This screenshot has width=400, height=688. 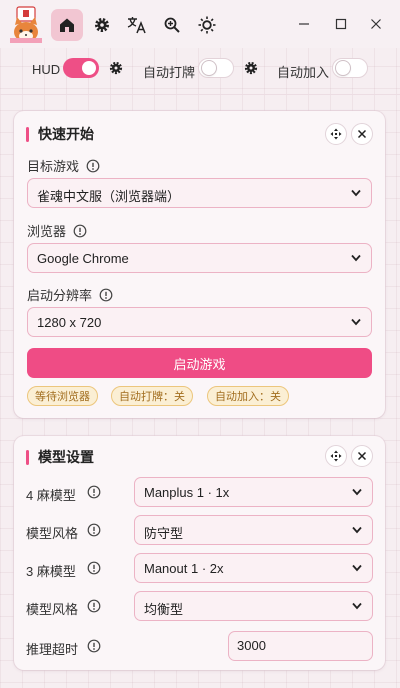 I want to click on start-game-button: 启动游戏, so click(x=199, y=363).